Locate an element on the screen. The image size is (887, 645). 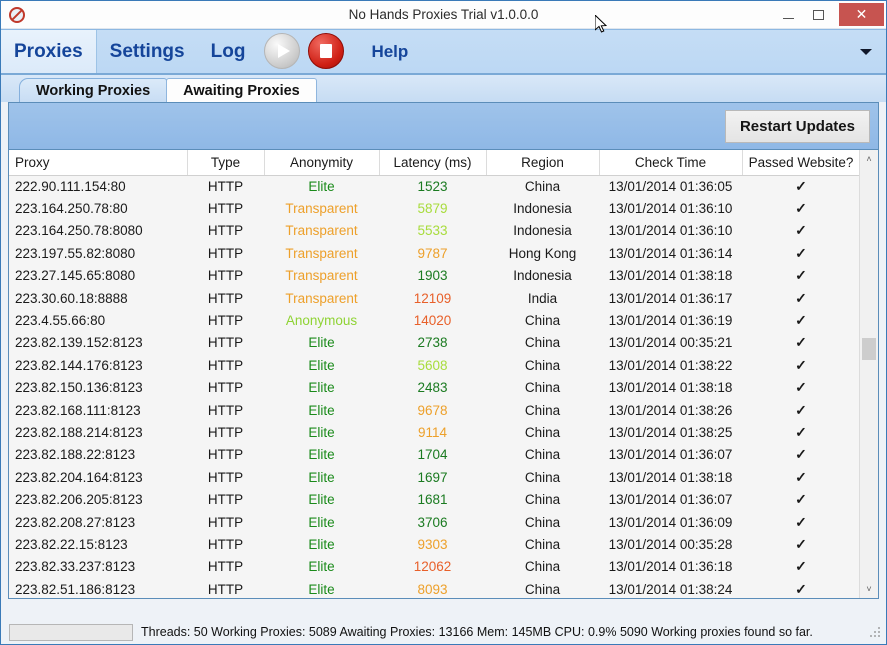
scroll-up-icon: ˄ is located at coordinates (869, 159).